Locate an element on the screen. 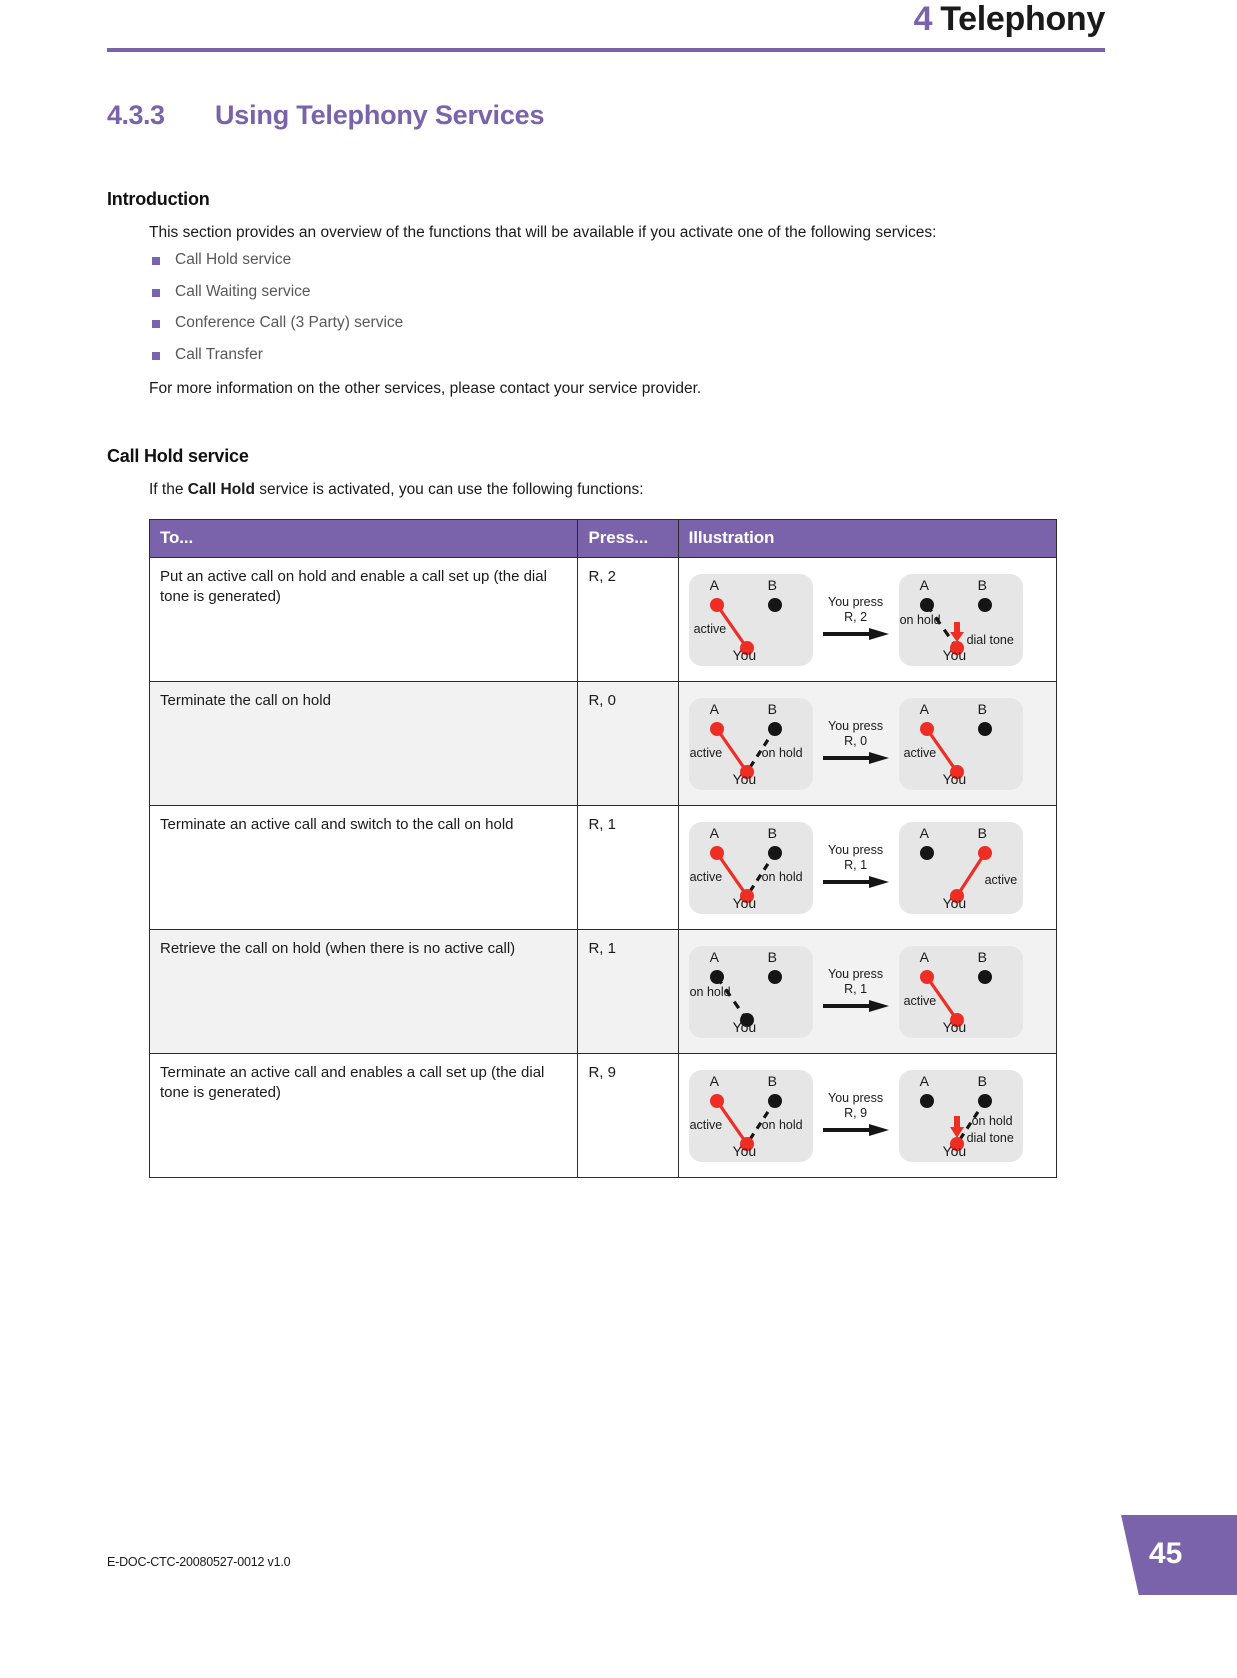  transition-arrow-block: You press R, 2 is located at coordinates (856, 620).